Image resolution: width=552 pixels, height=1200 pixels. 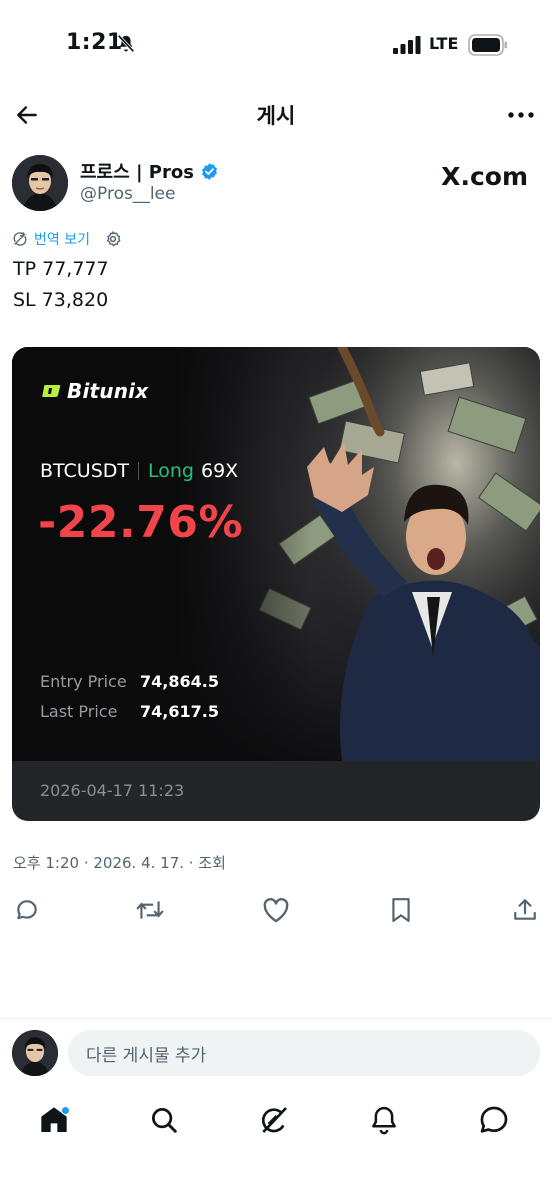 What do you see at coordinates (84, 471) in the screenshot?
I see `trade-pair: BTCUSDT` at bounding box center [84, 471].